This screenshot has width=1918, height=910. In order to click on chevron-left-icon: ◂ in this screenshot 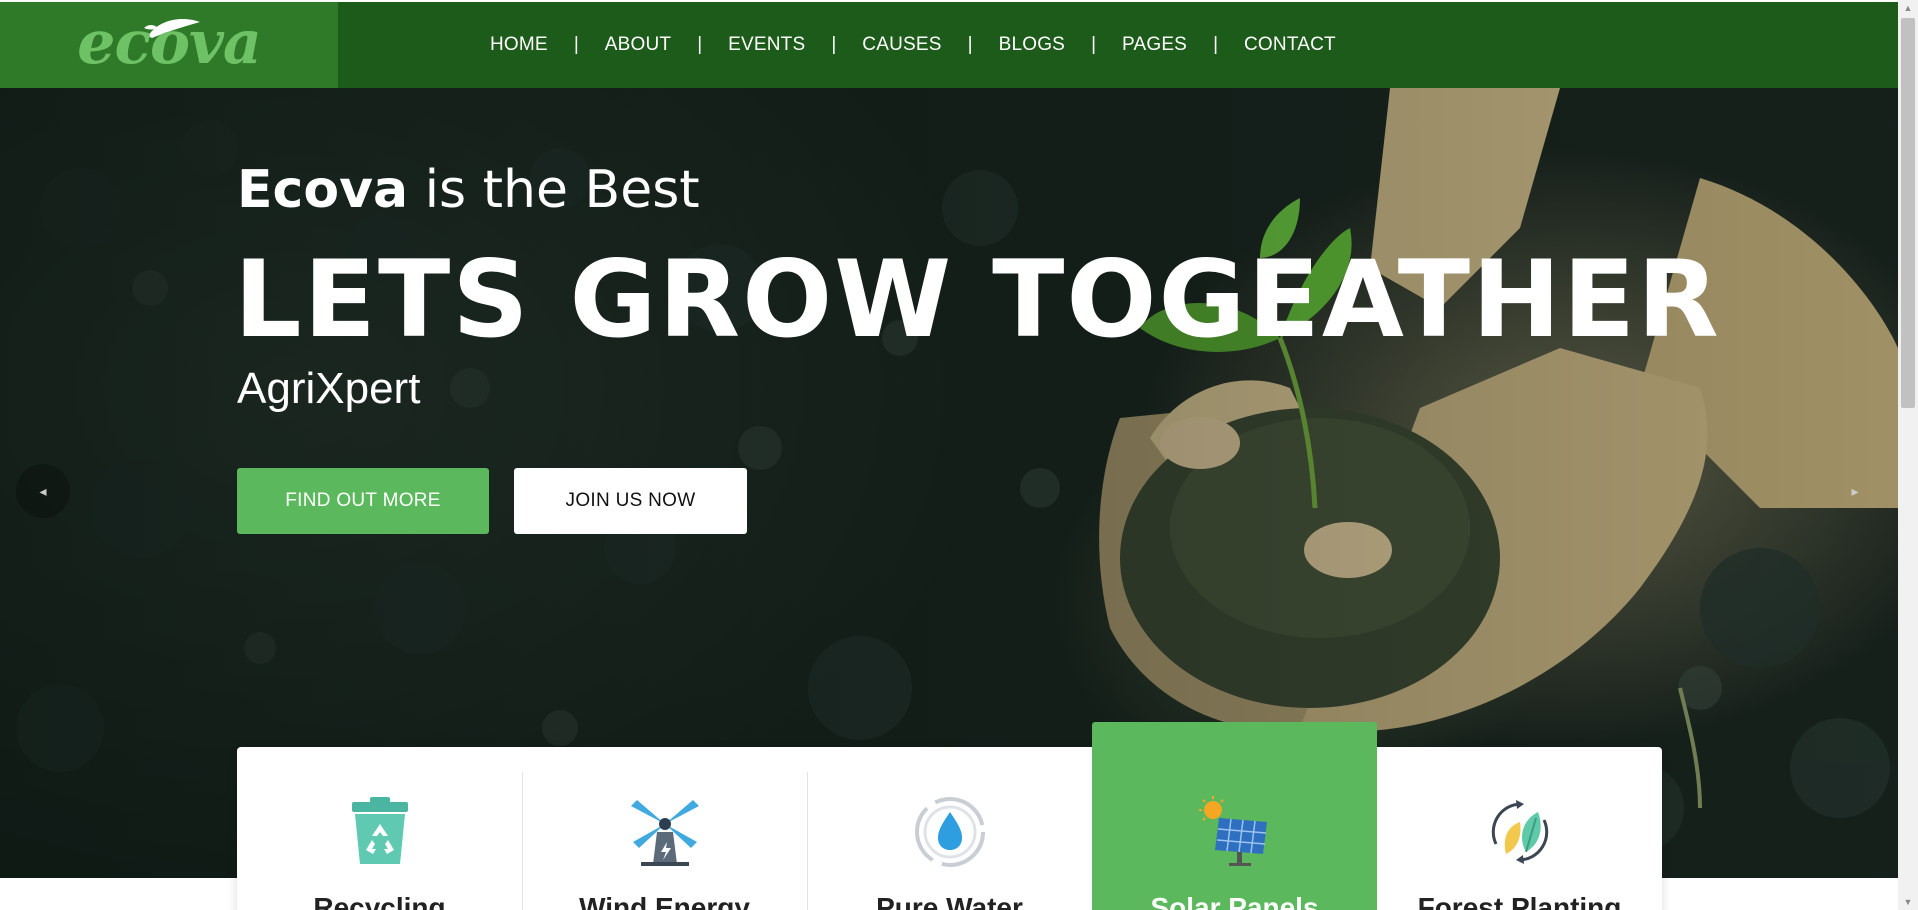, I will do `click(43, 490)`.